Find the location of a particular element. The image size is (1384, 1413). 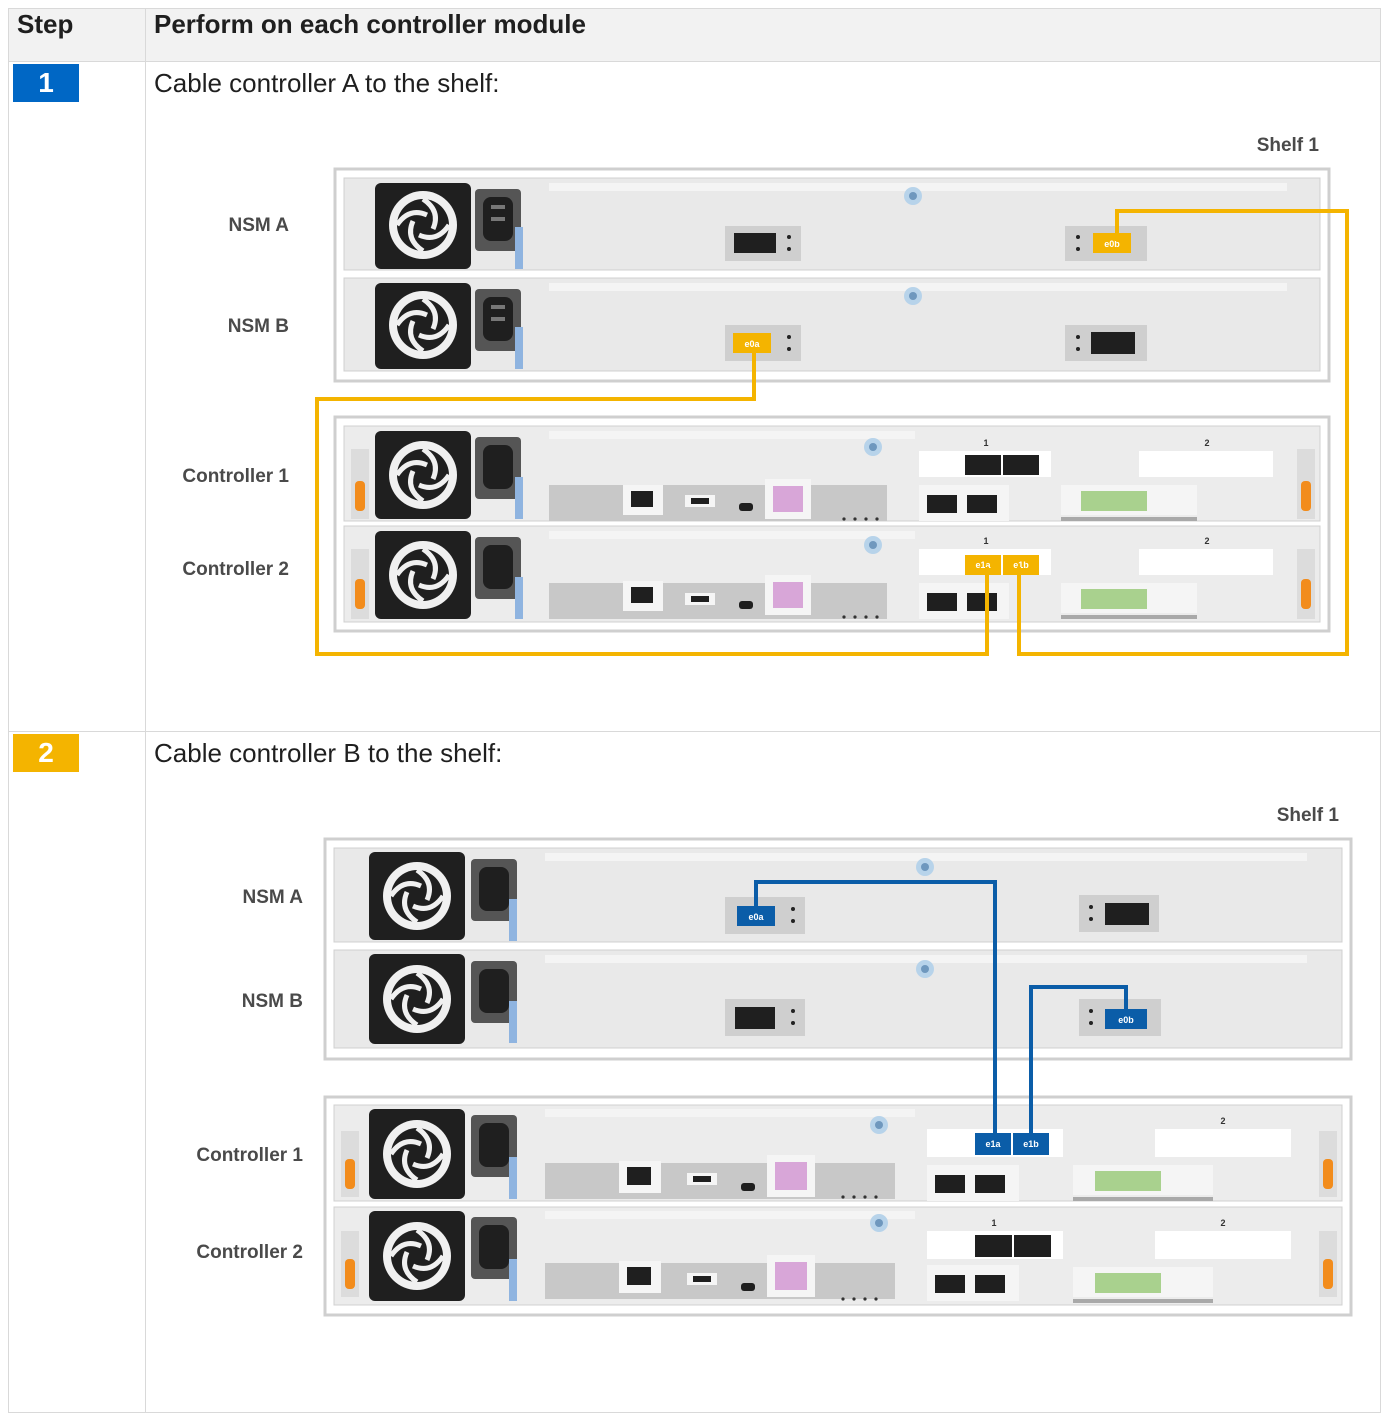

nsm-a-module: e0b is located at coordinates (832, 224).